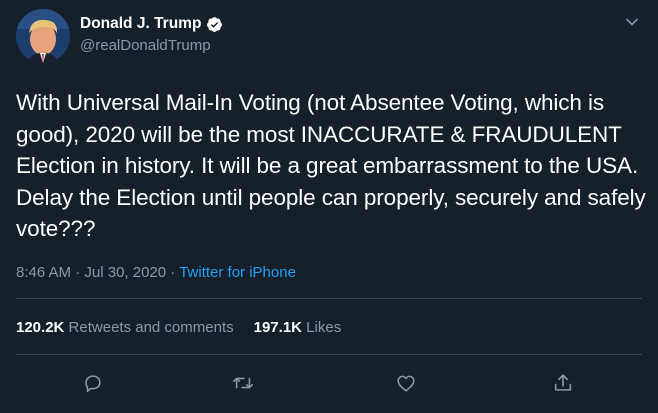  Describe the element at coordinates (151, 327) in the screenshot. I see `retweets-label: Retweets and comments` at that location.